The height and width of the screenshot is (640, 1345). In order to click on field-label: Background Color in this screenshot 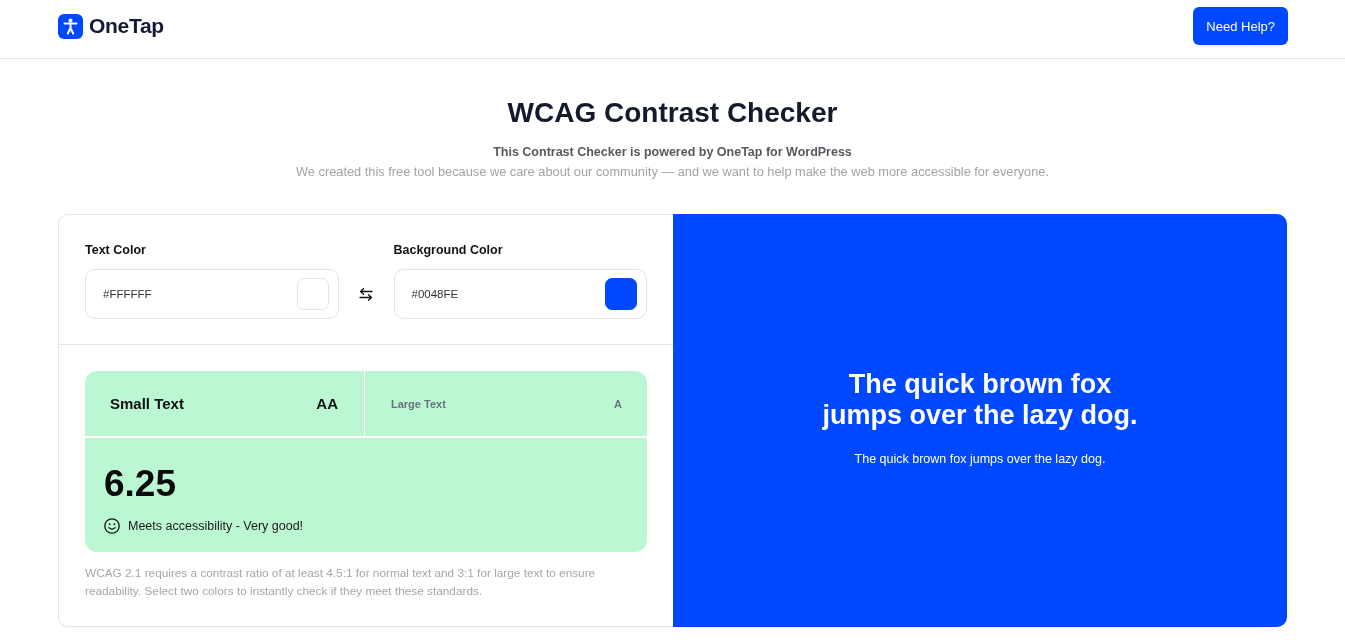, I will do `click(448, 250)`.